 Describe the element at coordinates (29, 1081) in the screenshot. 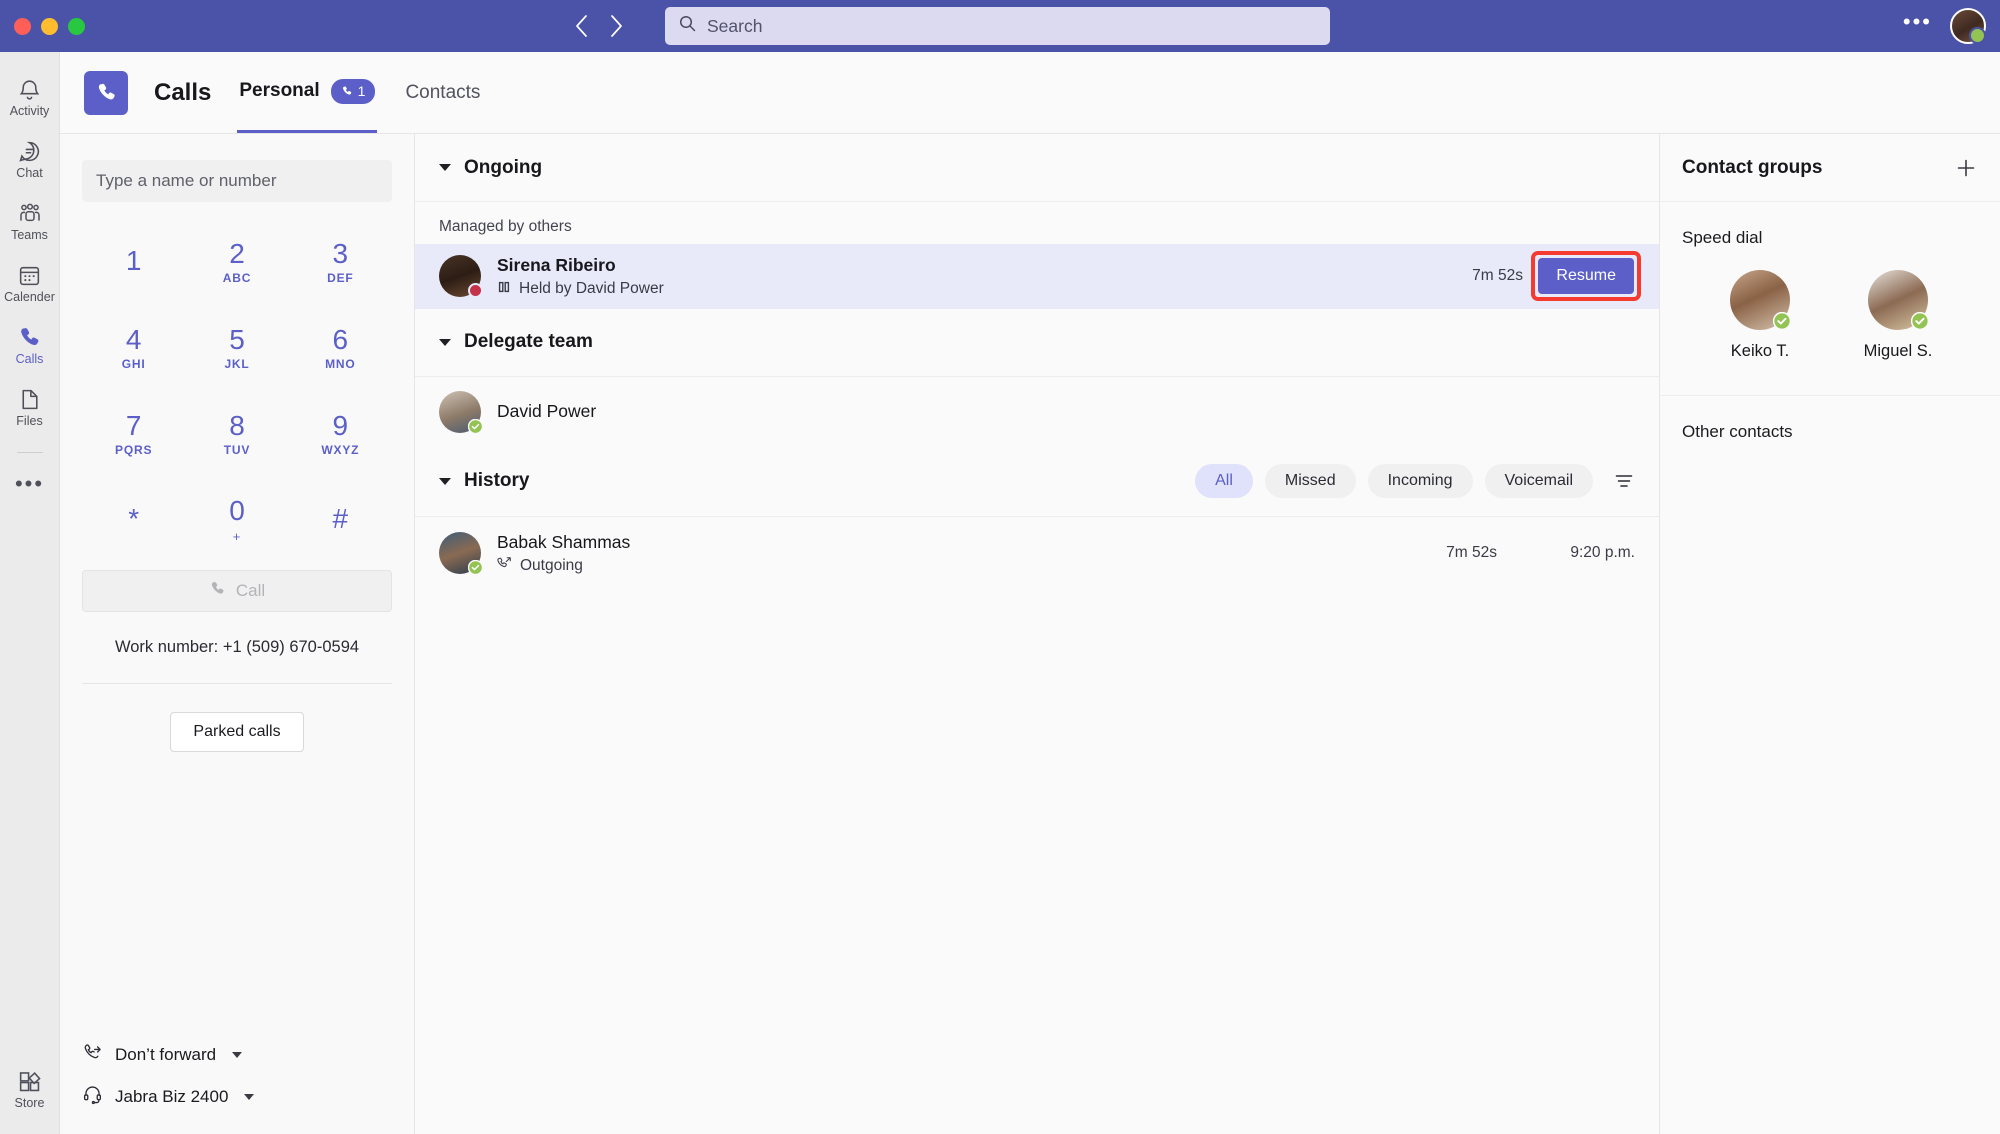

I see `store-icon` at that location.